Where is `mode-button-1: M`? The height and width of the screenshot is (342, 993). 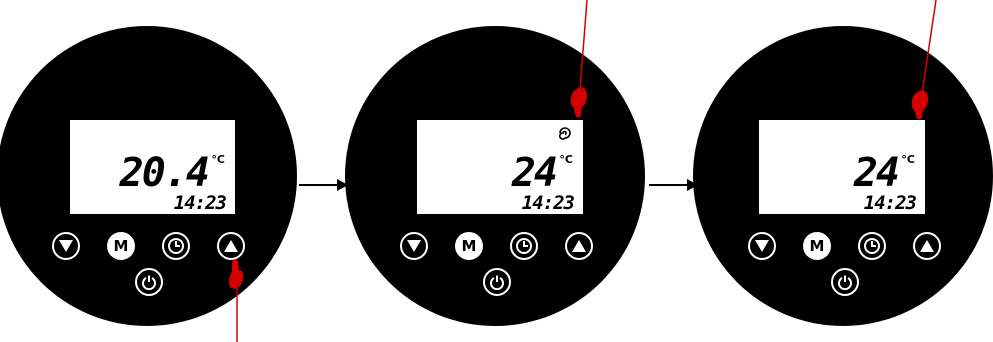 mode-button-1: M is located at coordinates (121, 246).